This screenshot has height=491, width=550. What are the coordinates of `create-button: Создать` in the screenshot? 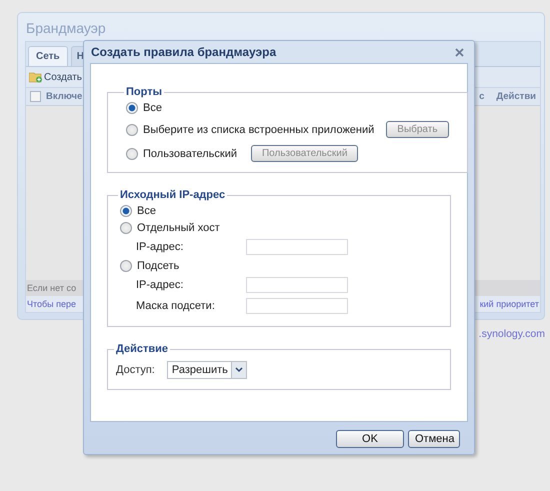 It's located at (55, 77).